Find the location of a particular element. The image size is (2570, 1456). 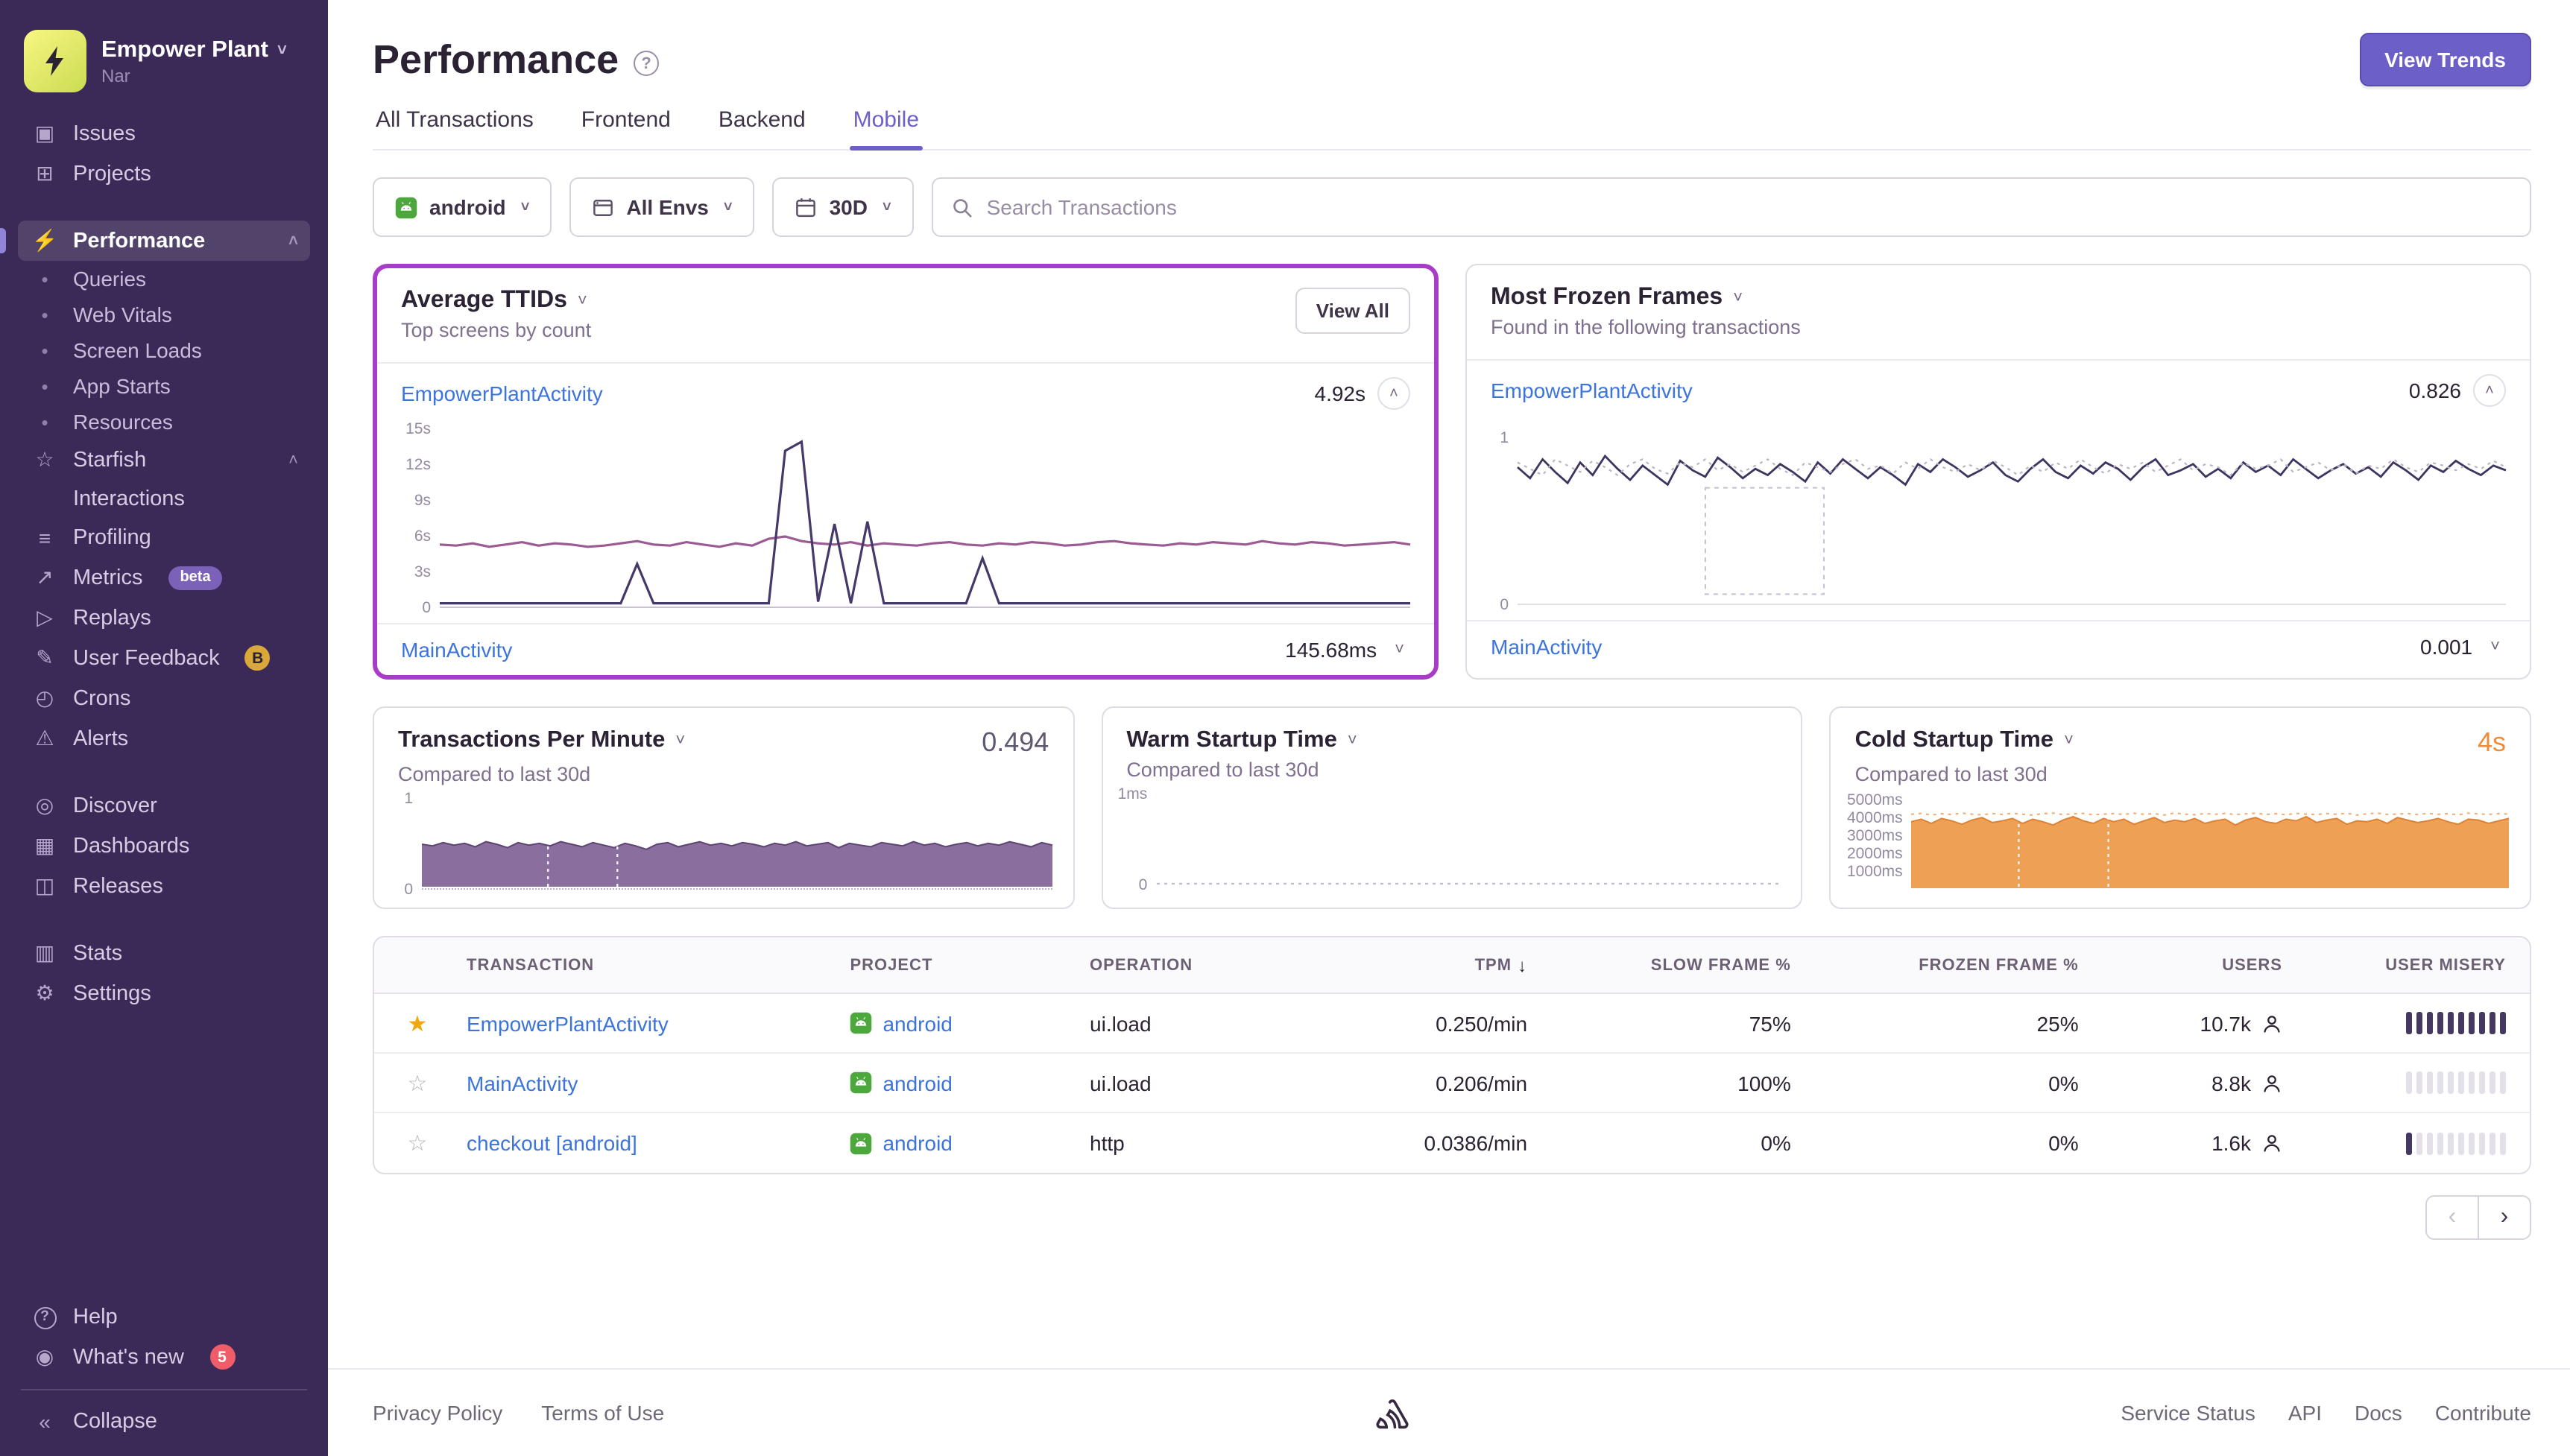

date-range-filter: 30D ˅ is located at coordinates (843, 207).